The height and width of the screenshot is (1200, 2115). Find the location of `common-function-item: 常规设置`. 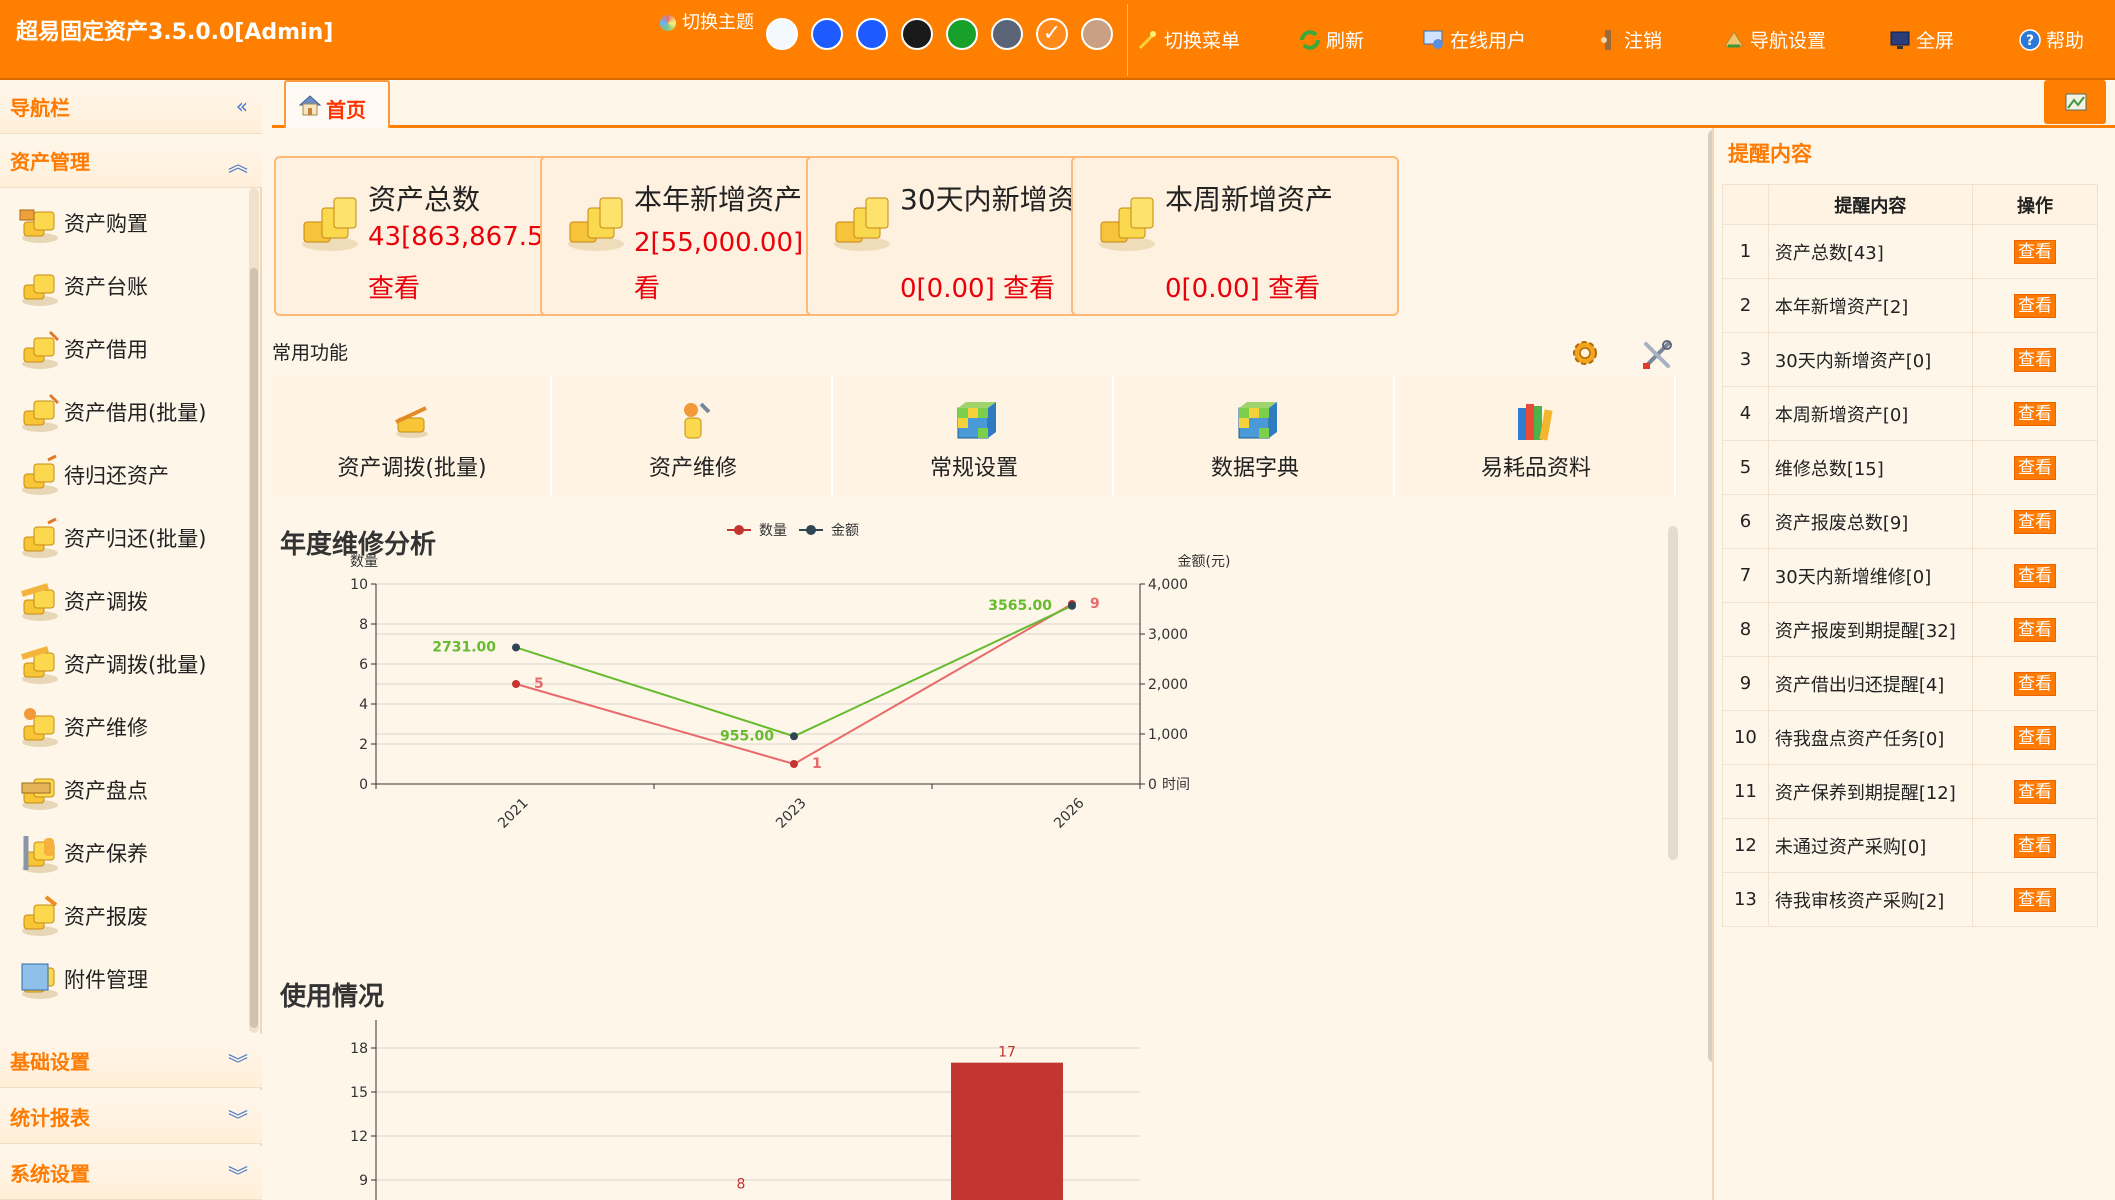

common-function-item: 常规设置 is located at coordinates (974, 436).